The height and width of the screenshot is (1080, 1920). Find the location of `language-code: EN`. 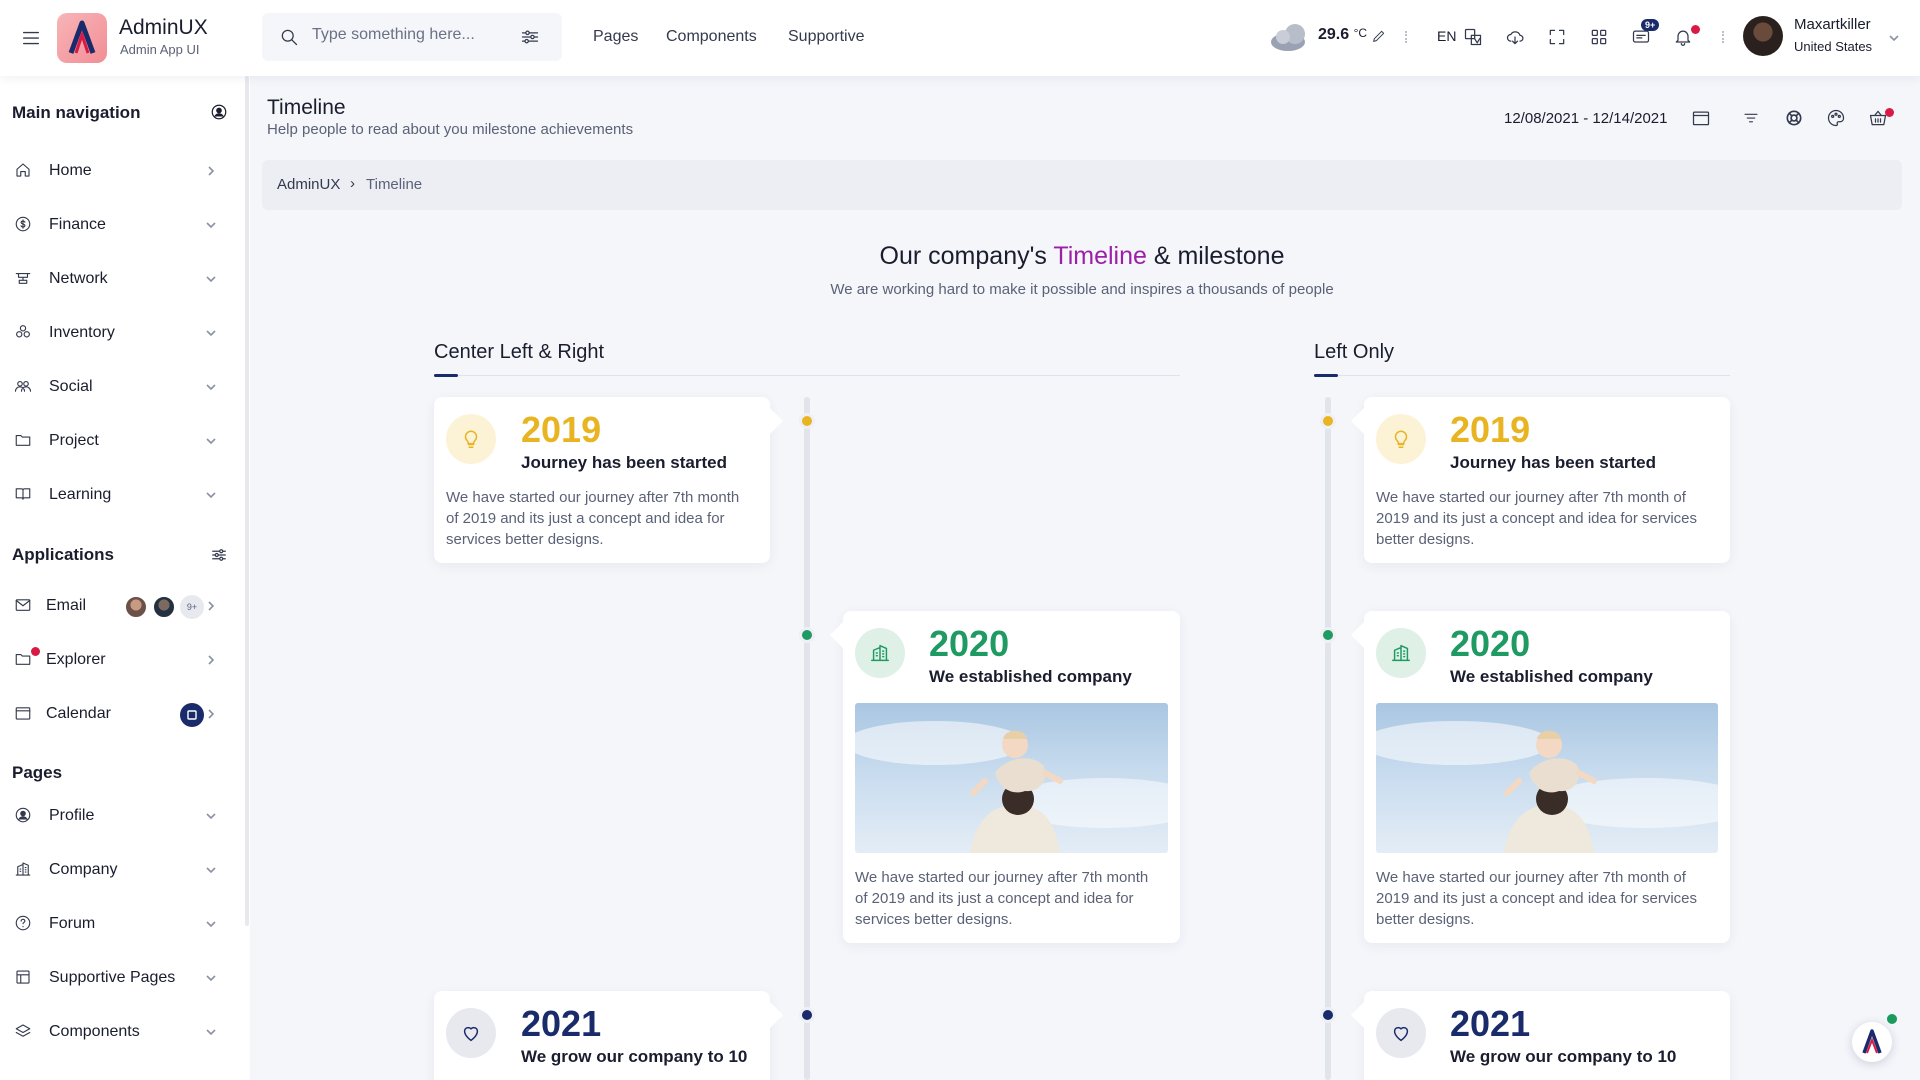

language-code: EN is located at coordinates (1446, 36).